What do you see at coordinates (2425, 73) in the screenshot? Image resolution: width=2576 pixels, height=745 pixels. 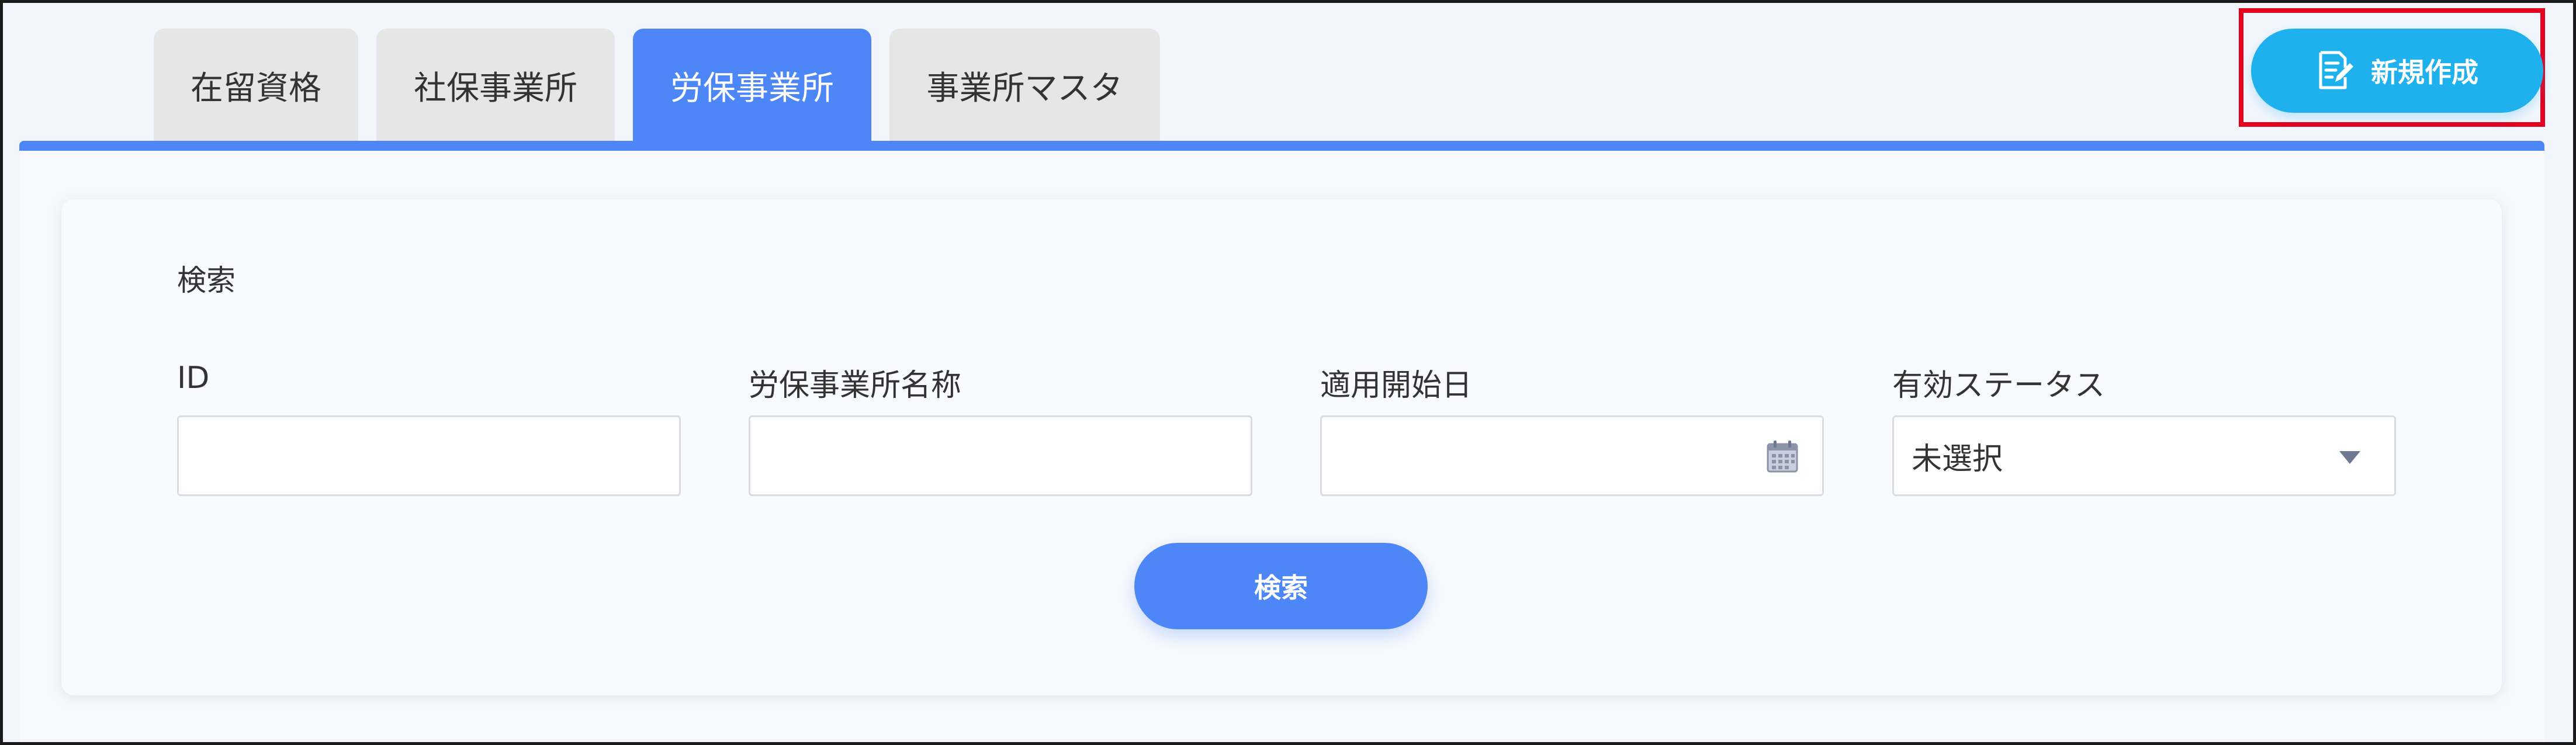 I see `new-create-button-label: 新規作成` at bounding box center [2425, 73].